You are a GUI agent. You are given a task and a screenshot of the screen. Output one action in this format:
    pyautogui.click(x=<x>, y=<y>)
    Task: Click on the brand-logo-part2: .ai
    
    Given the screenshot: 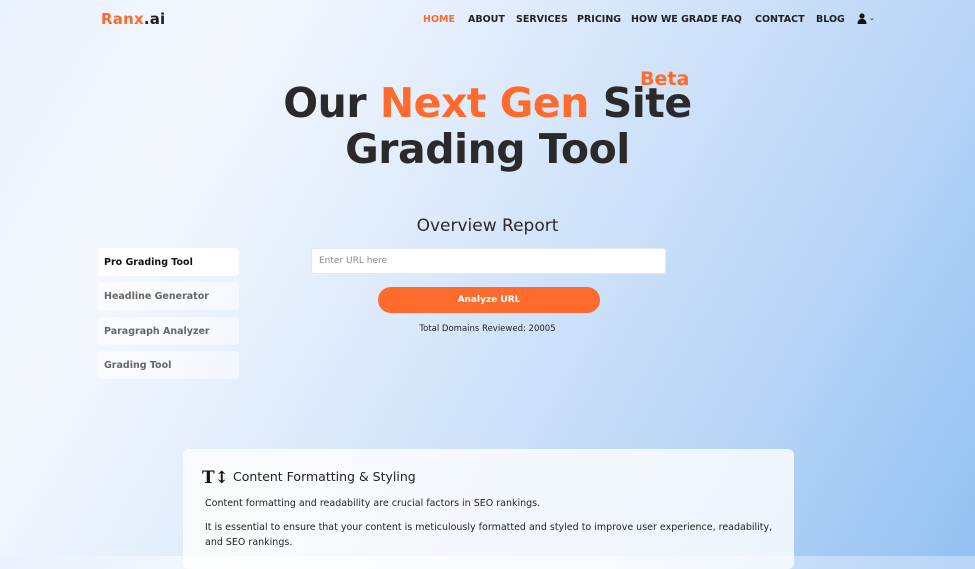 What is the action you would take?
    pyautogui.click(x=154, y=19)
    